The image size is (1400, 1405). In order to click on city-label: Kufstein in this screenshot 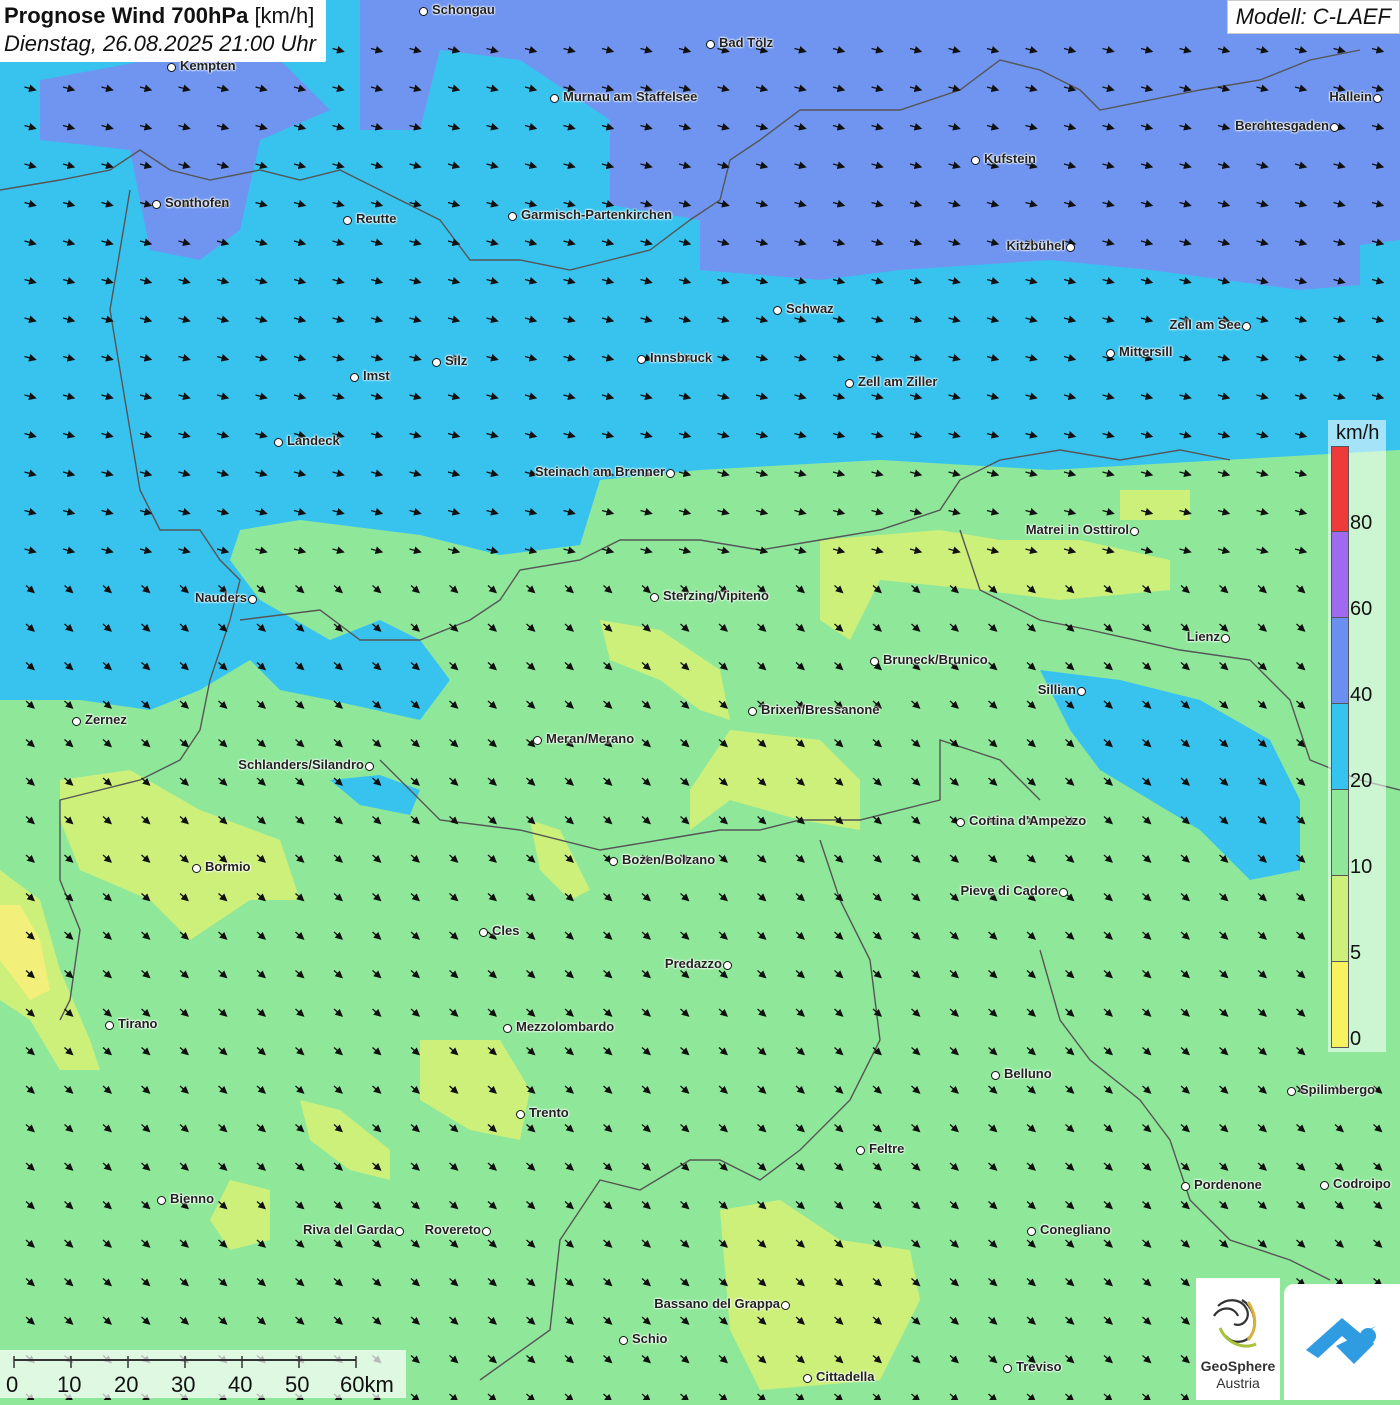, I will do `click(1010, 158)`.